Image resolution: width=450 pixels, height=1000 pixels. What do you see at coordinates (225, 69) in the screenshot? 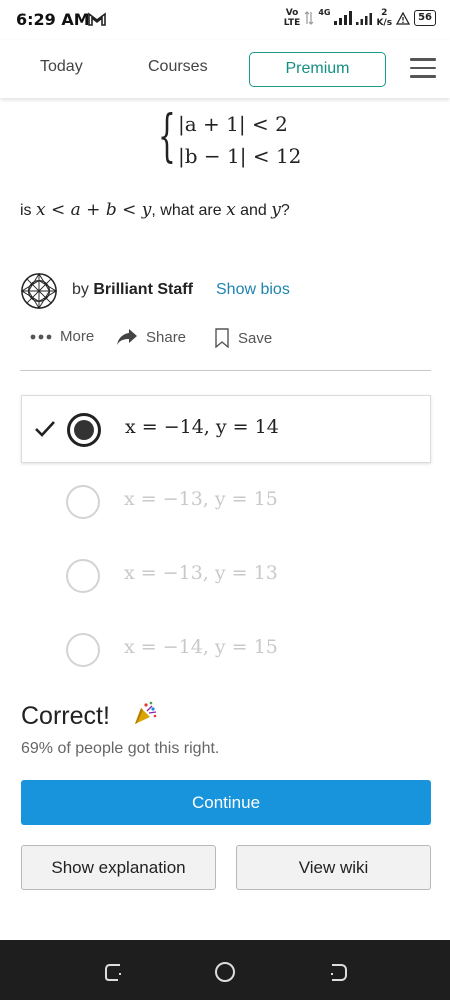
I see `top-navigation: Today Courses Premium` at bounding box center [225, 69].